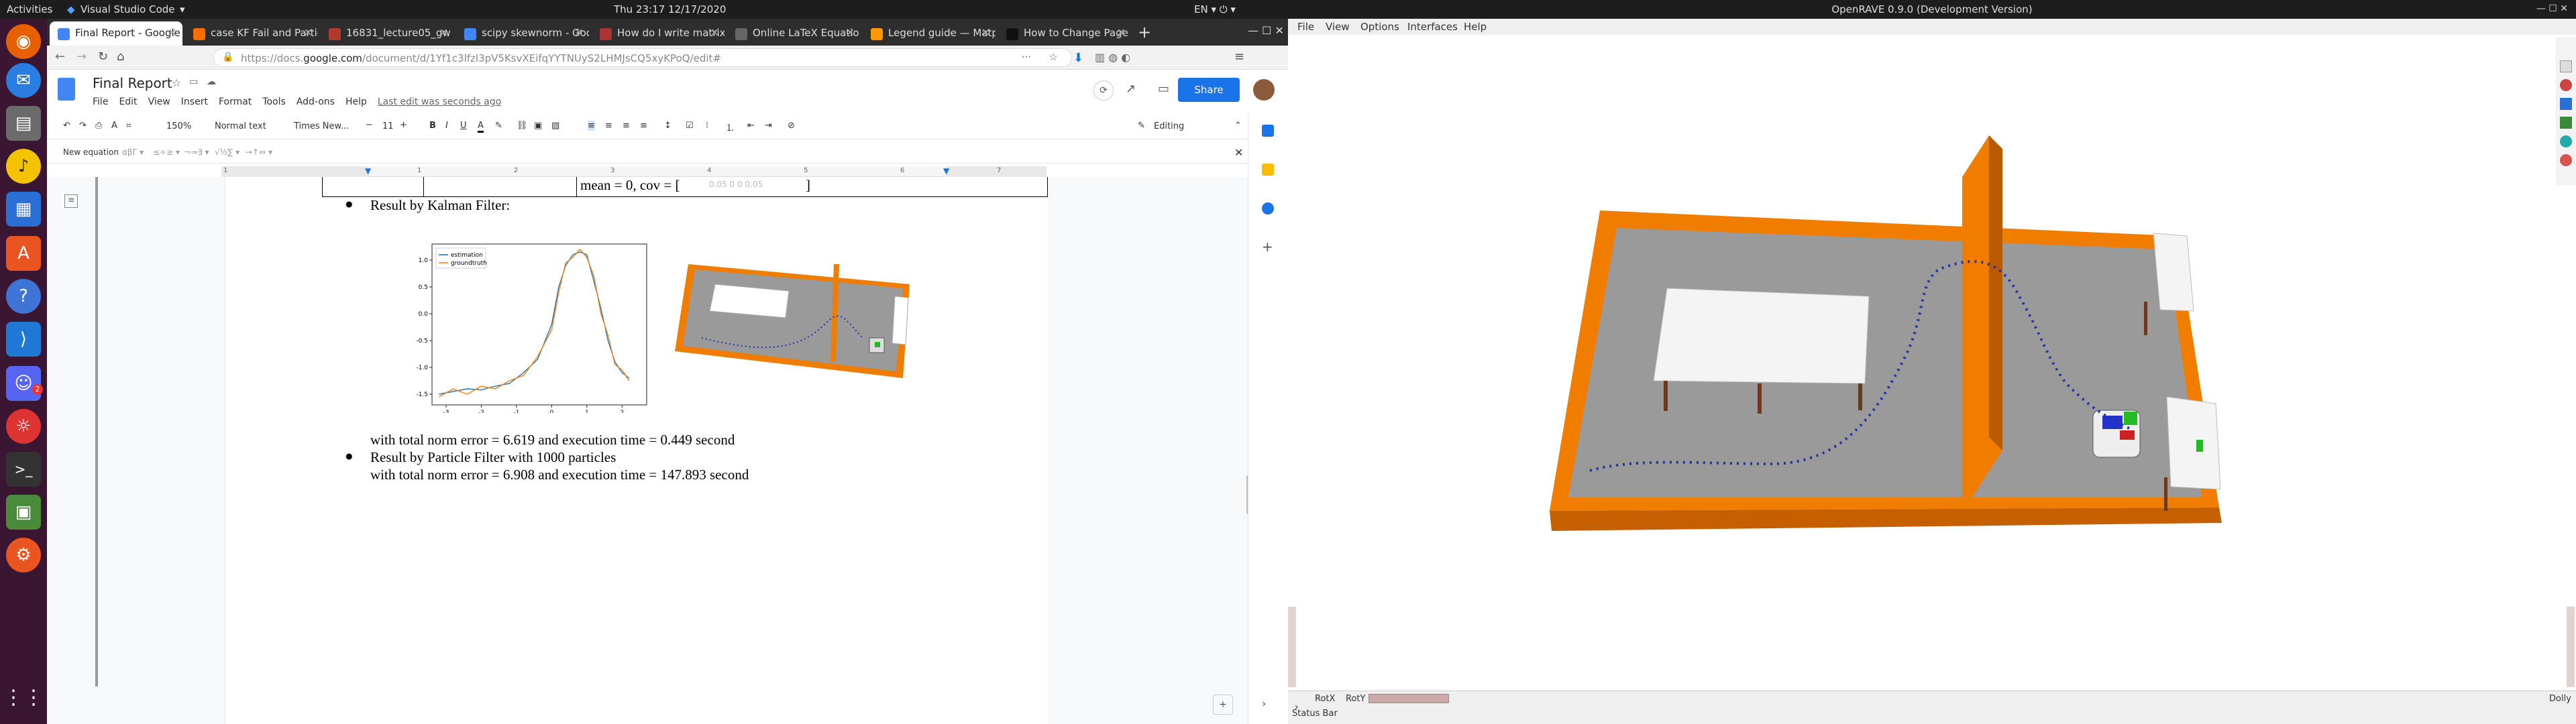  I want to click on new-tab-button: +, so click(1144, 32).